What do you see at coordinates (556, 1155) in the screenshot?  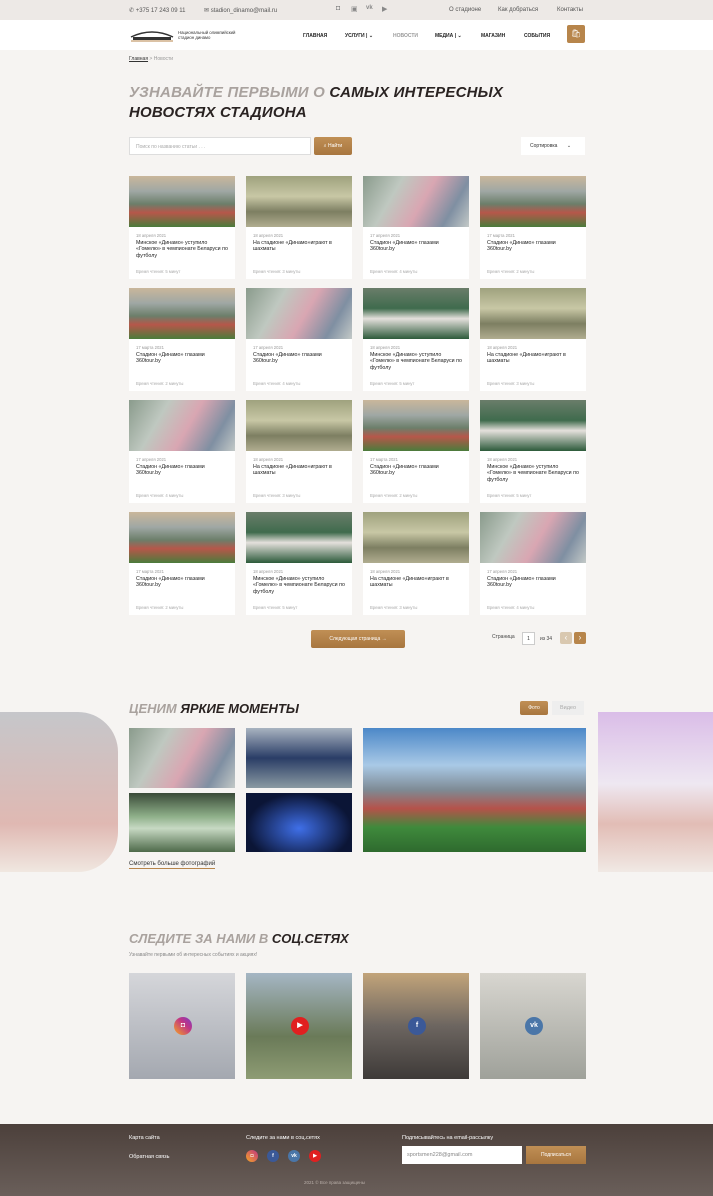 I see `subscribe-button: Подписаться` at bounding box center [556, 1155].